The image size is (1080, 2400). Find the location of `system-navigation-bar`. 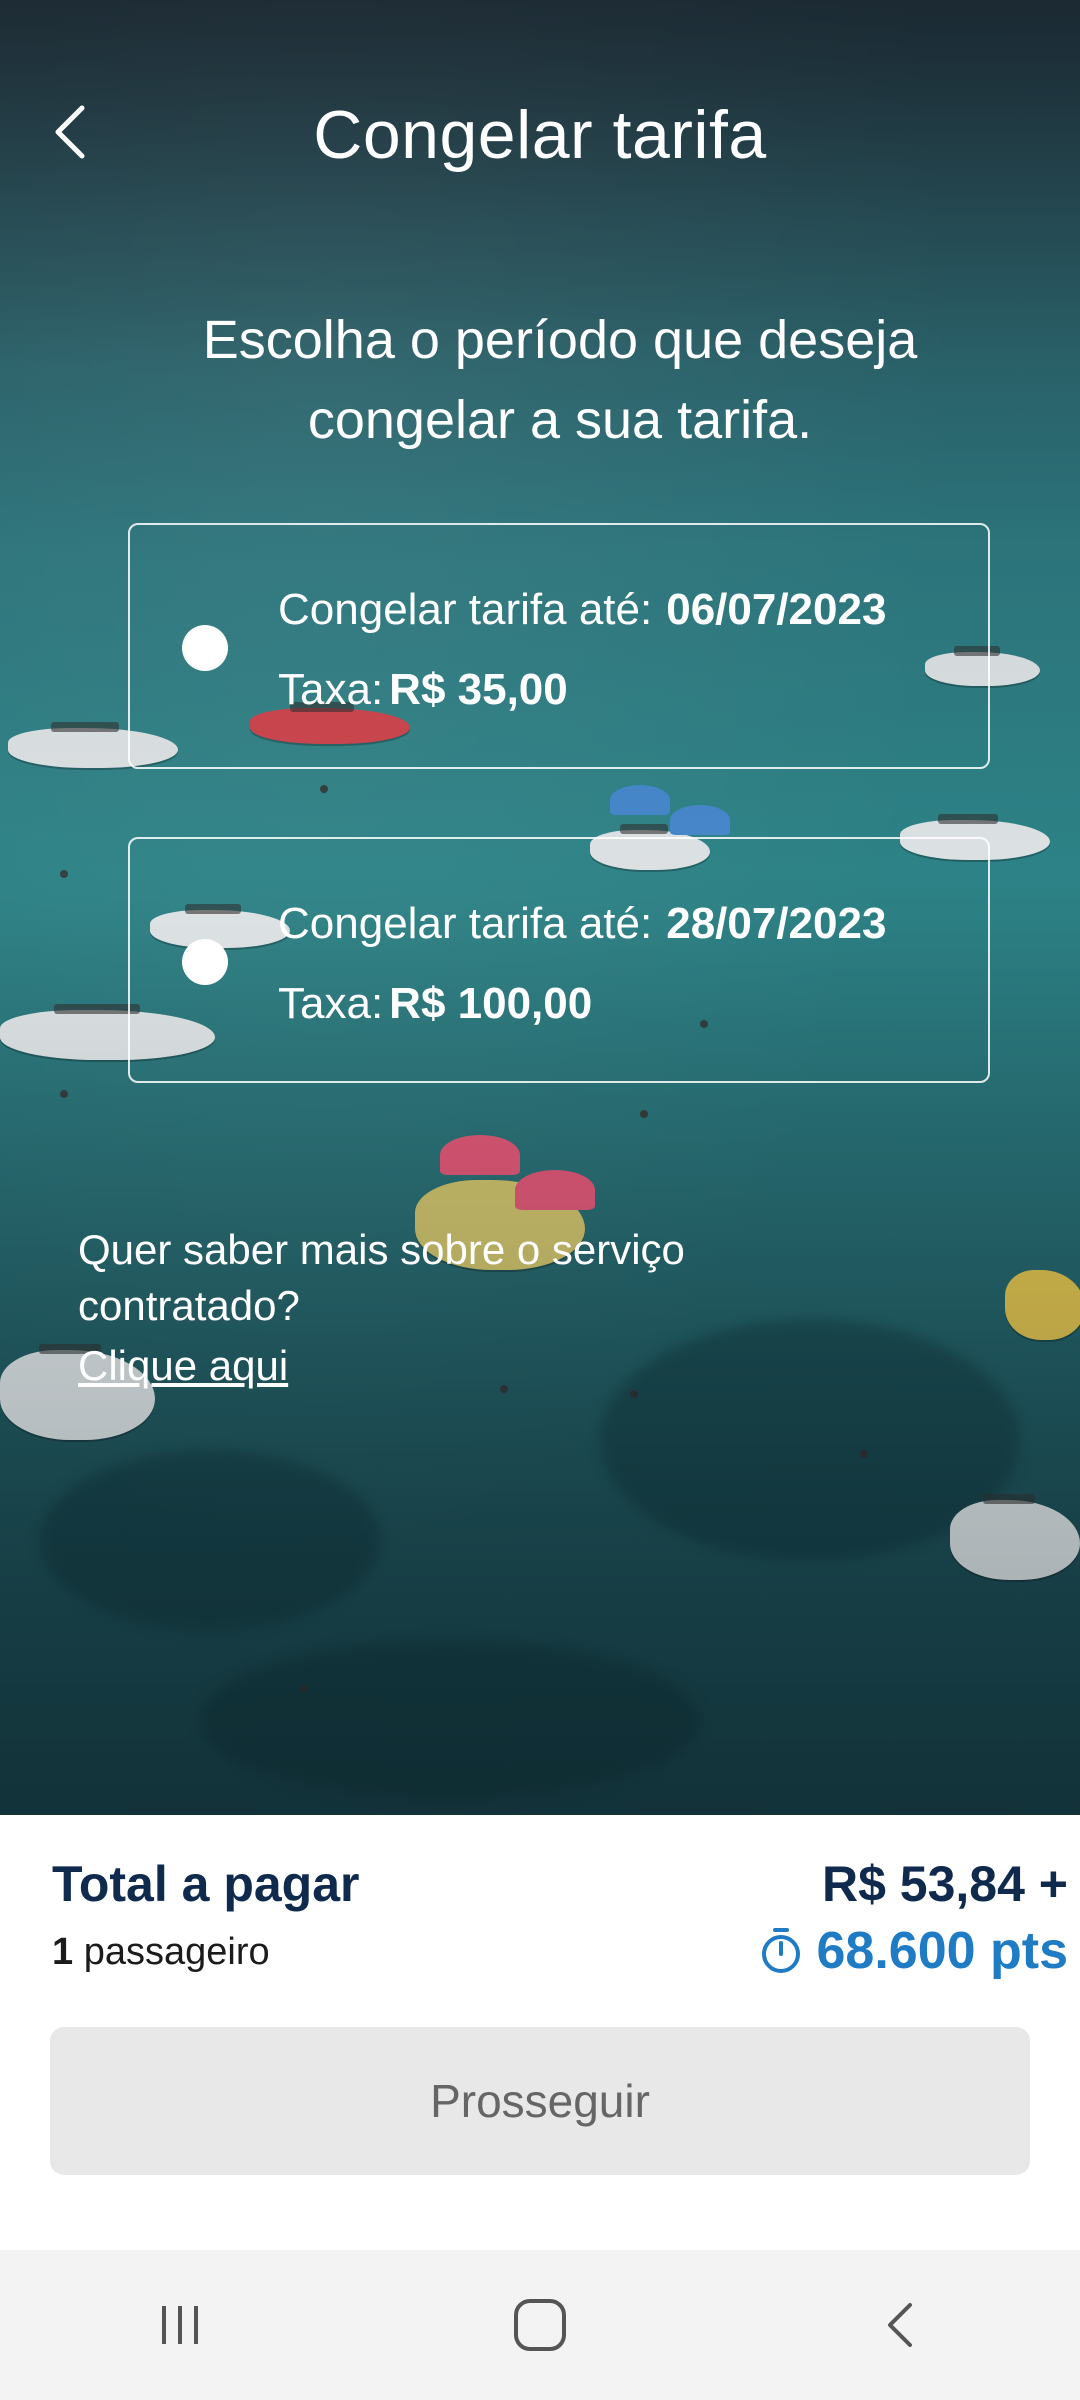

system-navigation-bar is located at coordinates (540, 2325).